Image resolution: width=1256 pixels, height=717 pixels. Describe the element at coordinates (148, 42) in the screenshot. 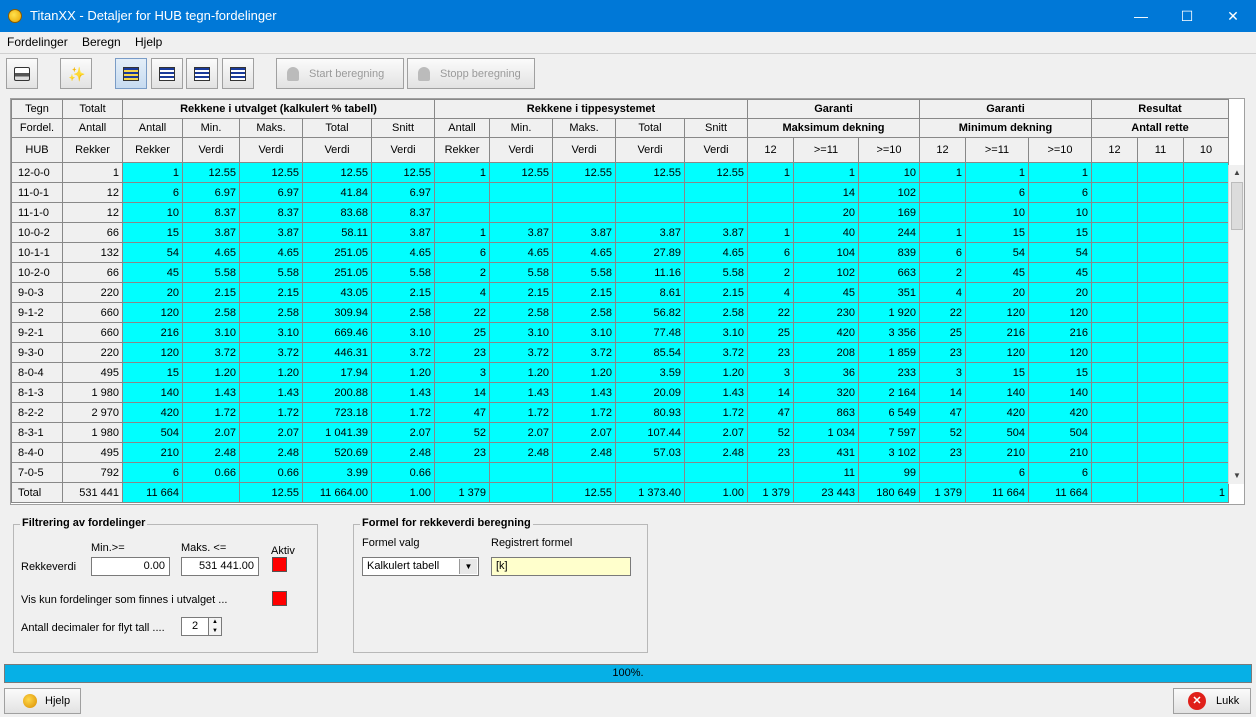

I see `menu-hjelp: Hjelp` at that location.